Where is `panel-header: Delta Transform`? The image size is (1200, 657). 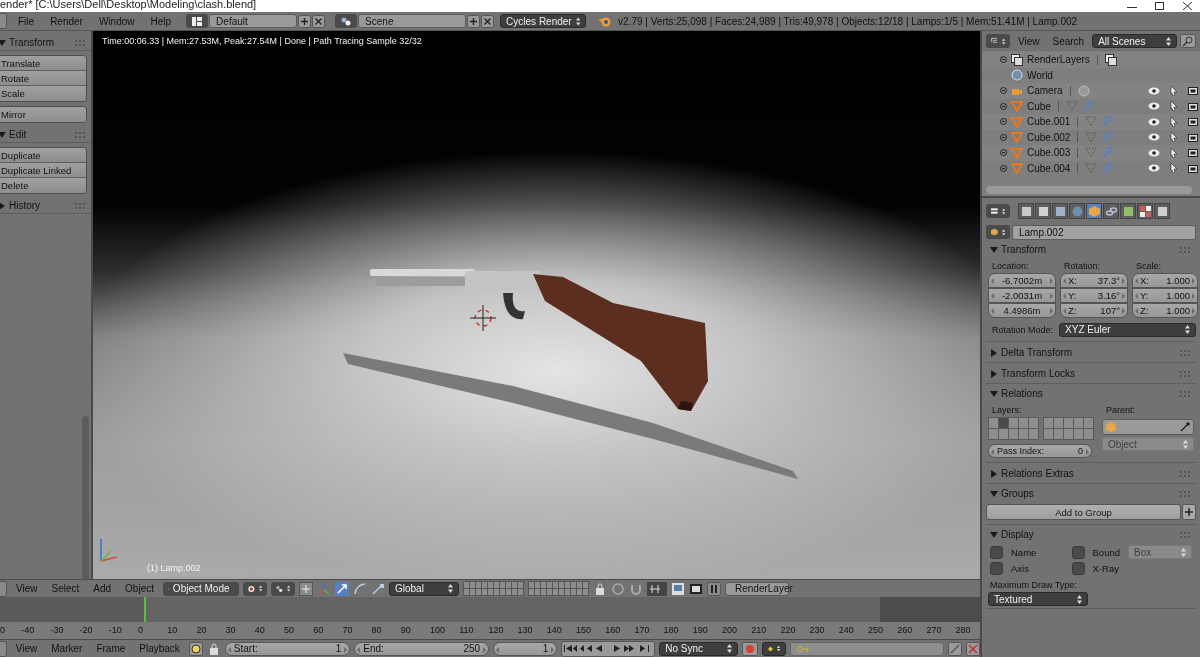 panel-header: Delta Transform is located at coordinates (1029, 352).